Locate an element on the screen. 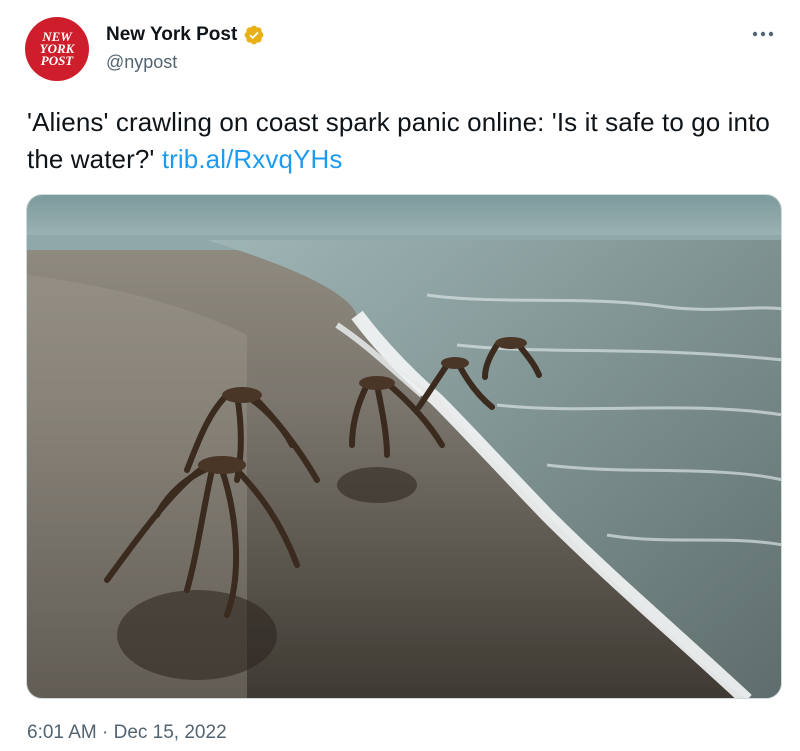  avatar: NEW YORK POST is located at coordinates (57, 49).